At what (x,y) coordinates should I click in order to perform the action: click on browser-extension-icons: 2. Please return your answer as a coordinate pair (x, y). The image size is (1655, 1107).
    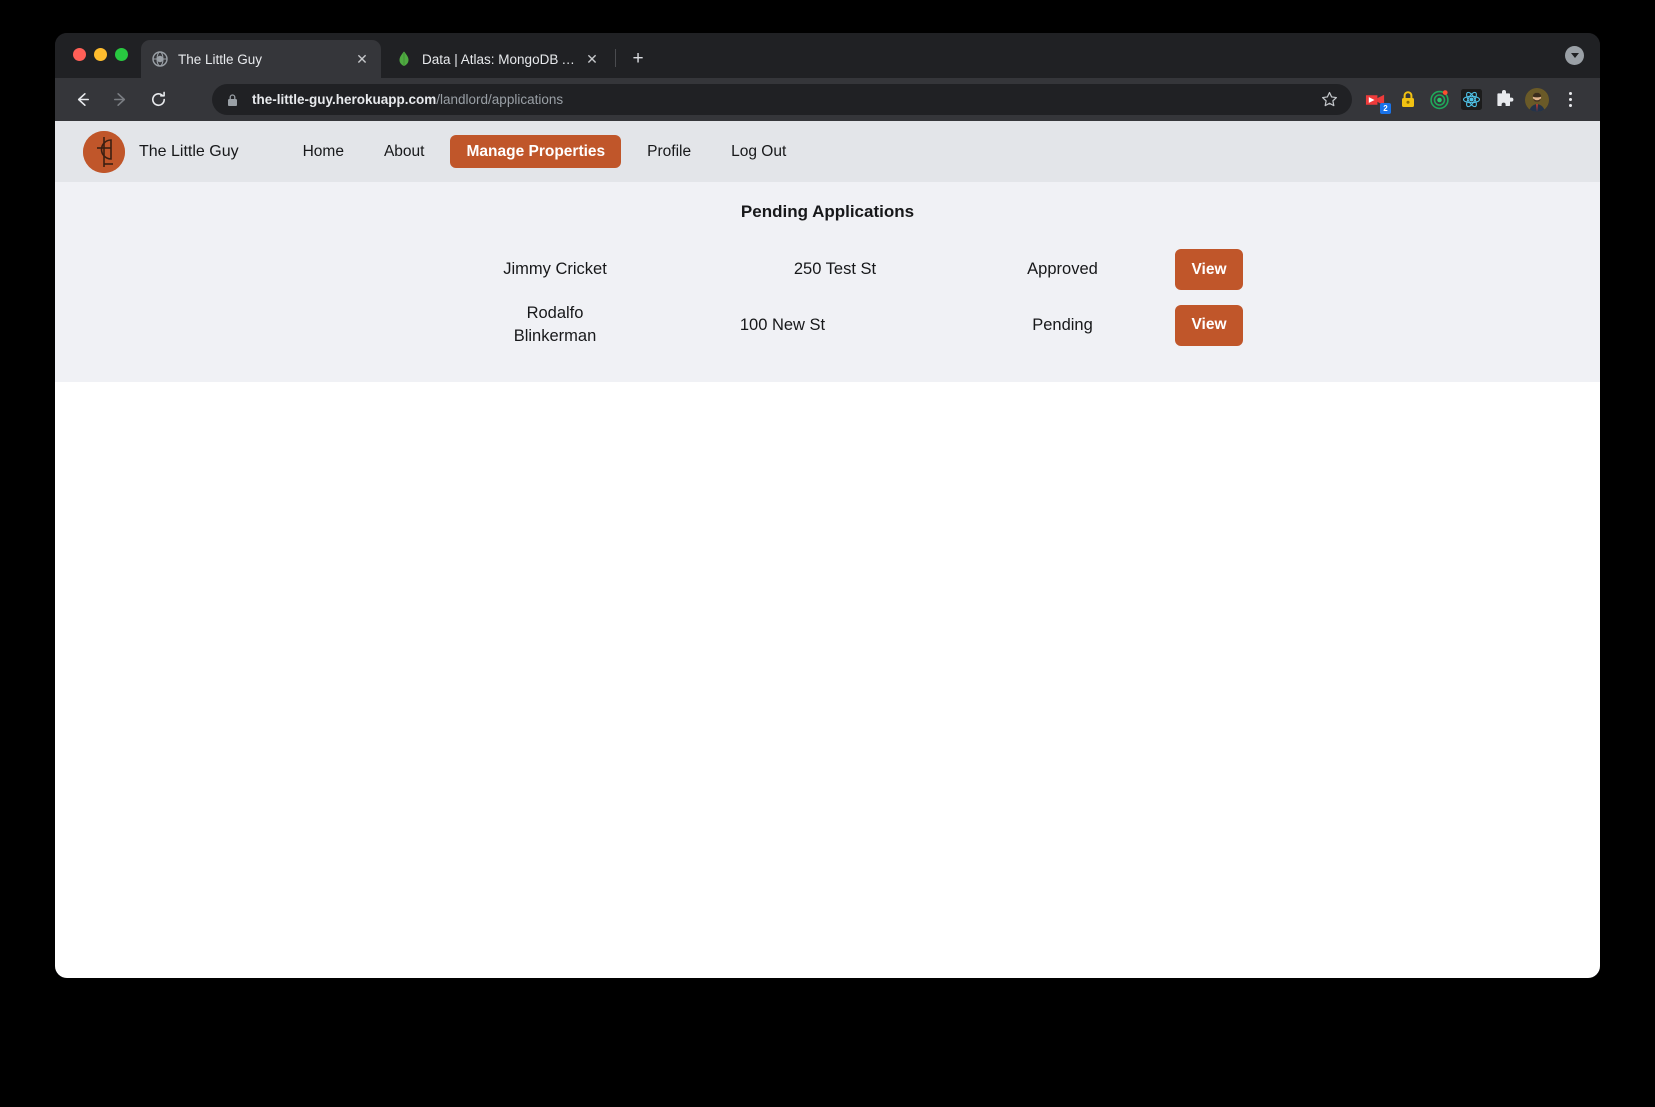
    Looking at the image, I should click on (1472, 99).